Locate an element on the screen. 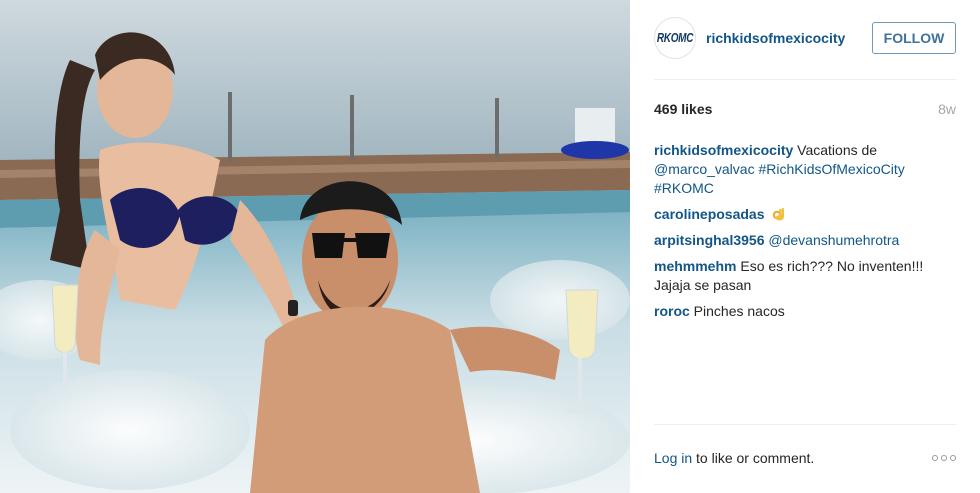  caption-text: Vacations de is located at coordinates (835, 150).